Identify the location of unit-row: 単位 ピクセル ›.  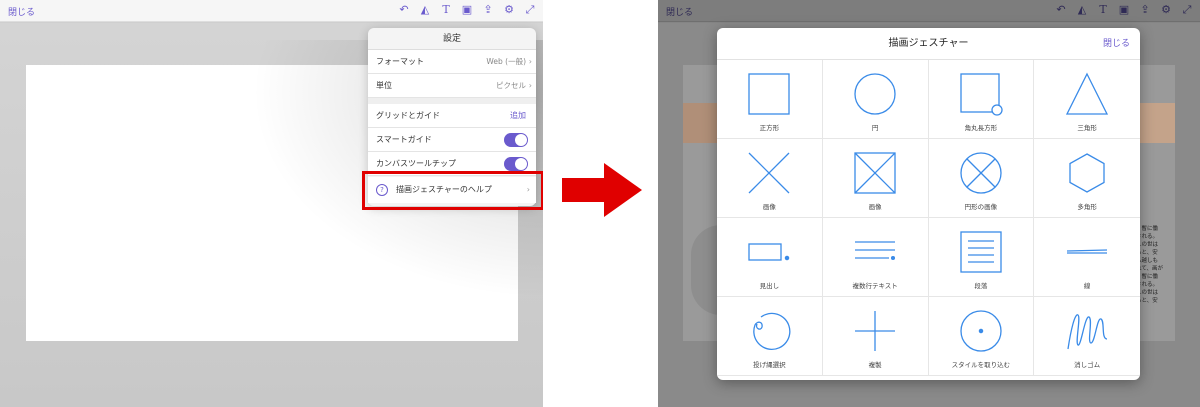
(452, 86).